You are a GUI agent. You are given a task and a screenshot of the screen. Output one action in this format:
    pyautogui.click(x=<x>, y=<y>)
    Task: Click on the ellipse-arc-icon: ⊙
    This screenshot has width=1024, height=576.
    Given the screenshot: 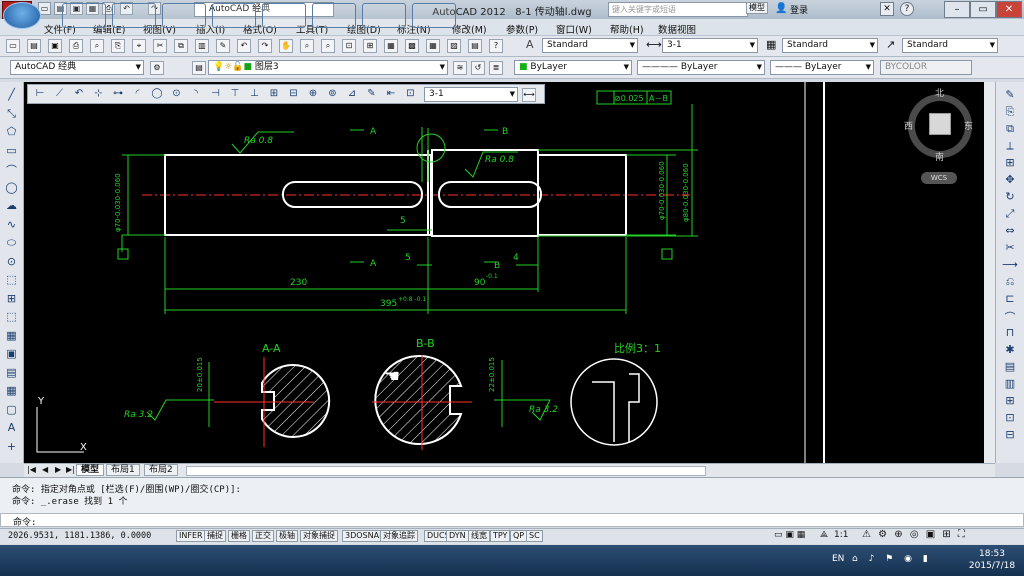 What is the action you would take?
    pyautogui.click(x=11, y=262)
    